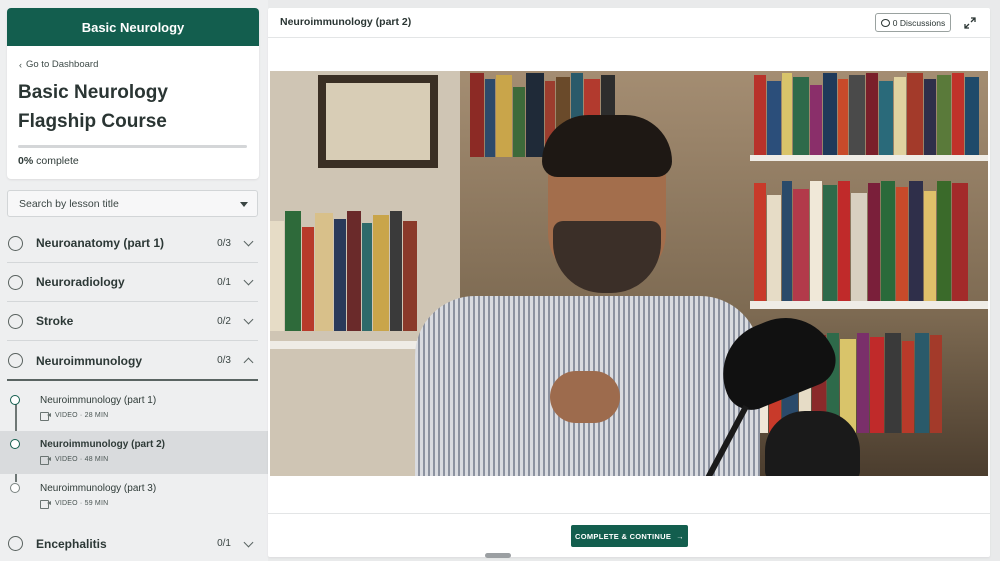 This screenshot has height=561, width=1000. What do you see at coordinates (378, 121) in the screenshot?
I see `video-diploma` at bounding box center [378, 121].